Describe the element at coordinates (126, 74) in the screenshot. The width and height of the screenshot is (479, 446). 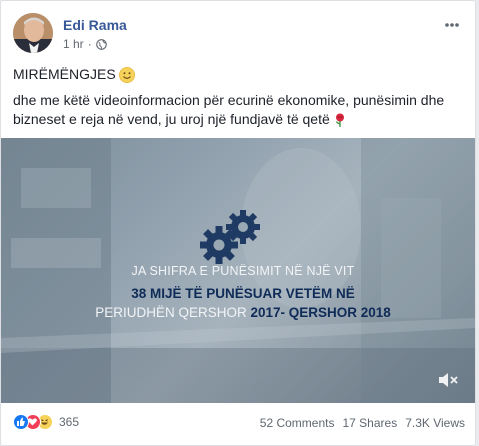
I see `smile-emoji-icon` at that location.